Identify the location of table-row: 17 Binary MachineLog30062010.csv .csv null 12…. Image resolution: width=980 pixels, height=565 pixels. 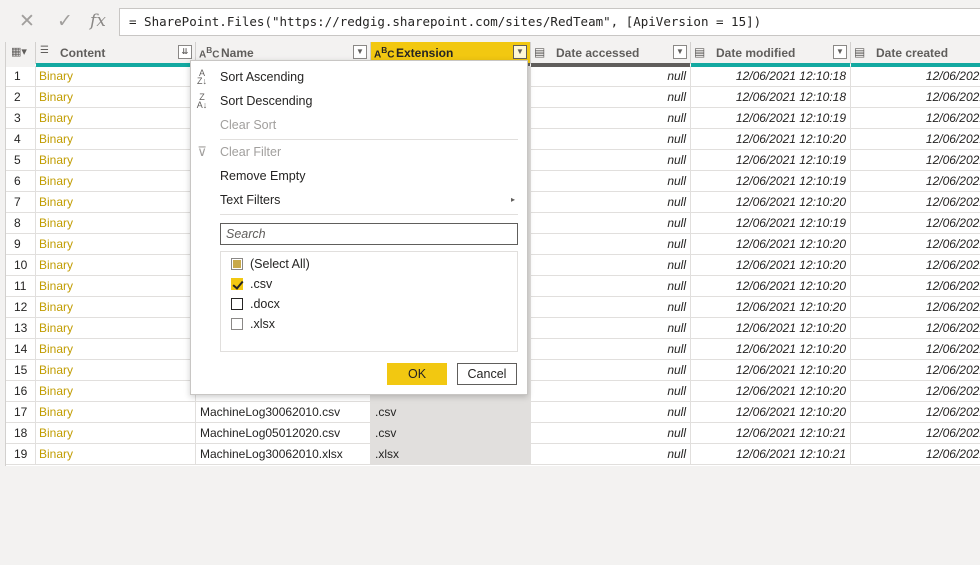
(493, 412).